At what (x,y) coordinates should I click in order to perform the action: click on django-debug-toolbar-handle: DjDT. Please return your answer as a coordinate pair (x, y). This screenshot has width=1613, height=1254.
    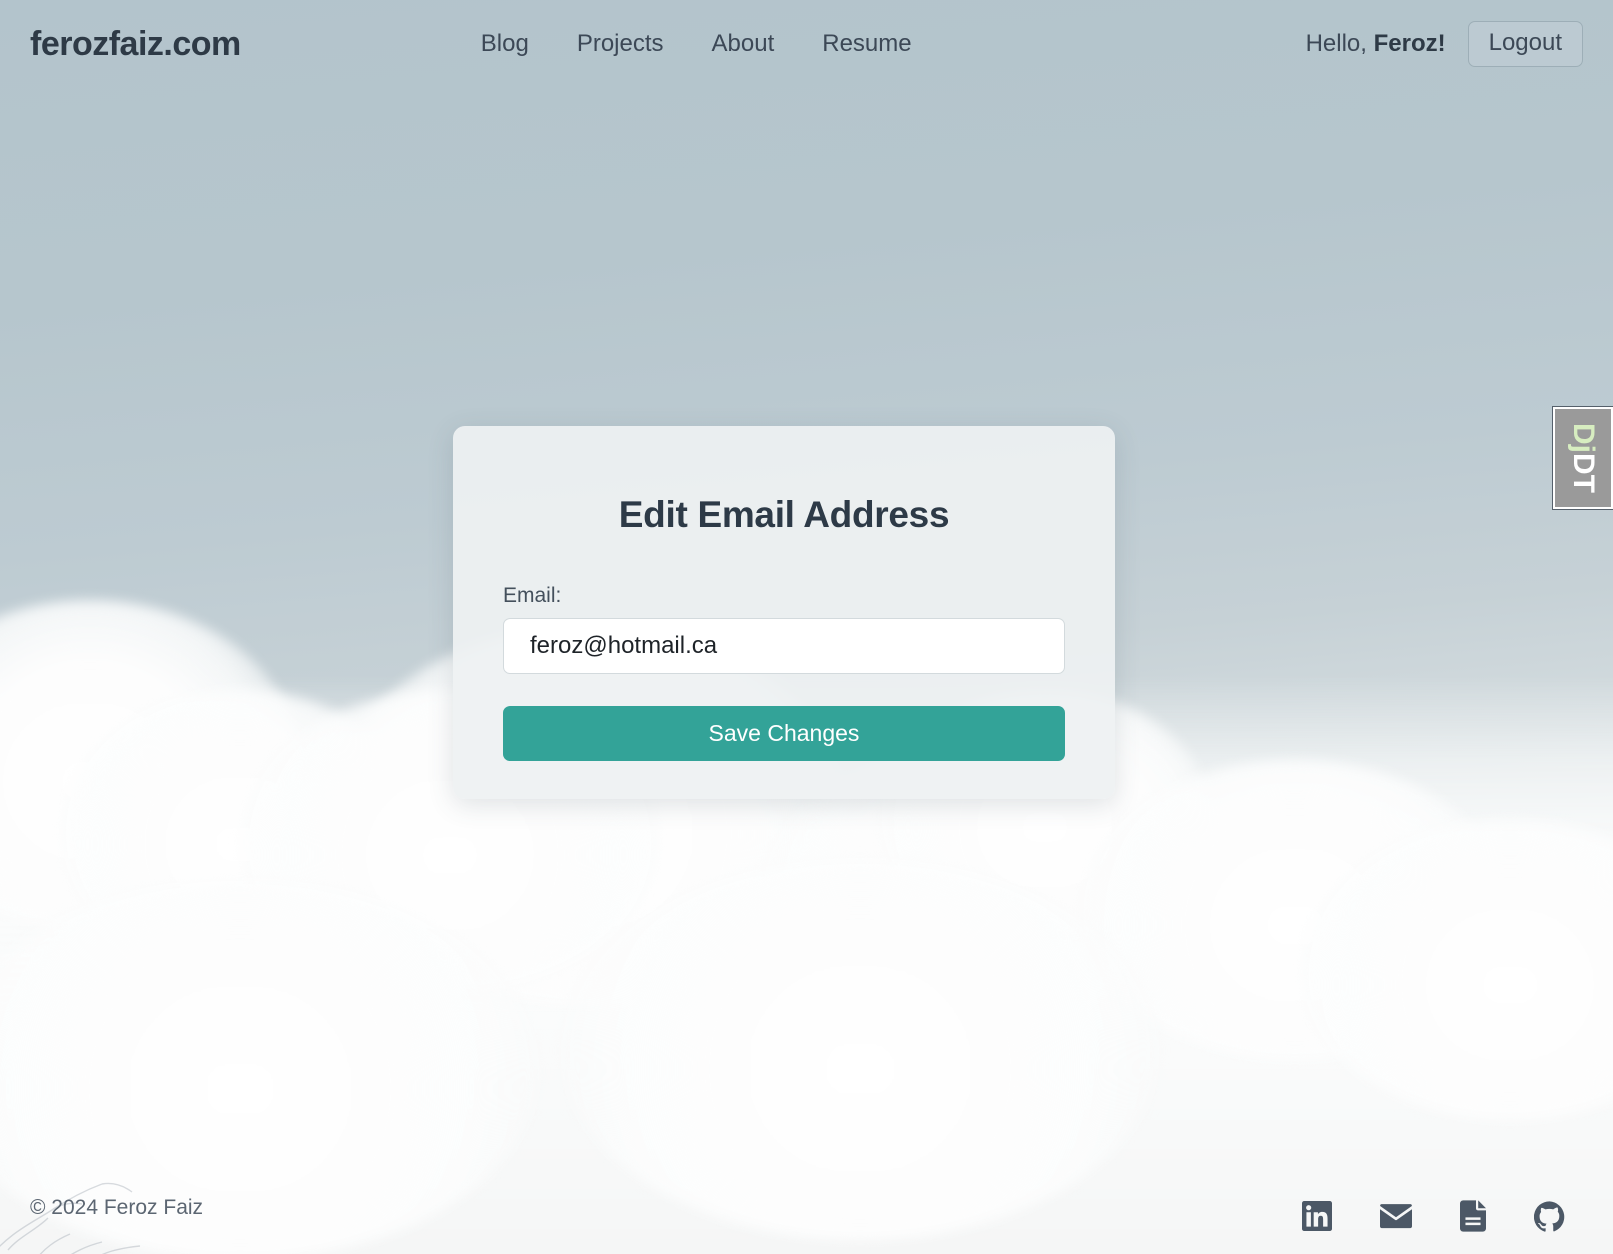
    Looking at the image, I should click on (1582, 458).